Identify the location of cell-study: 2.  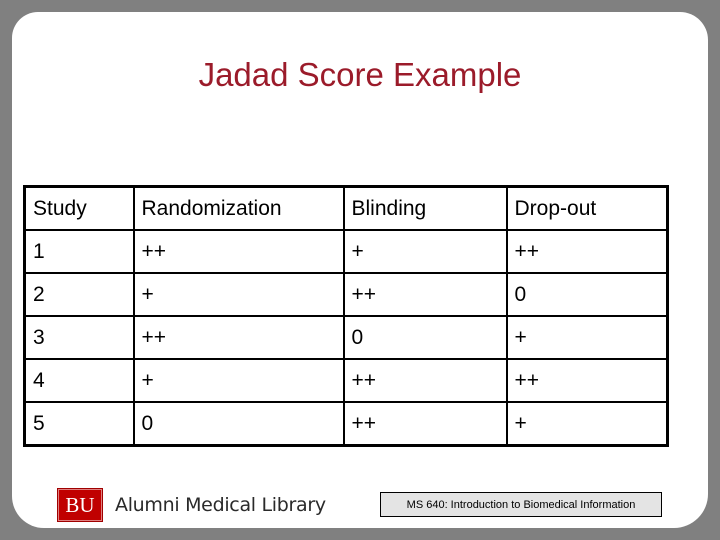
(79, 294).